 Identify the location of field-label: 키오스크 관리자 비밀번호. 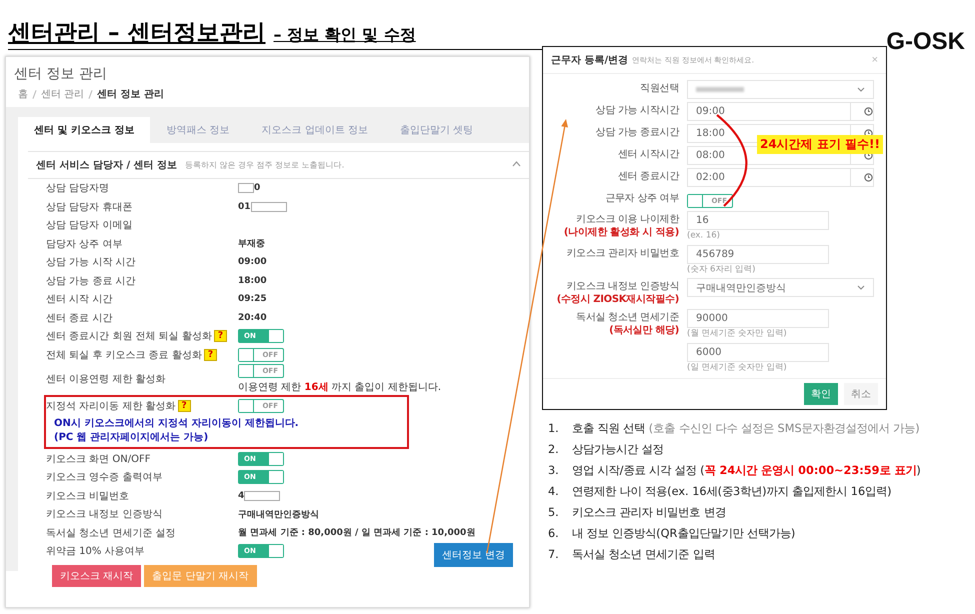
(622, 254).